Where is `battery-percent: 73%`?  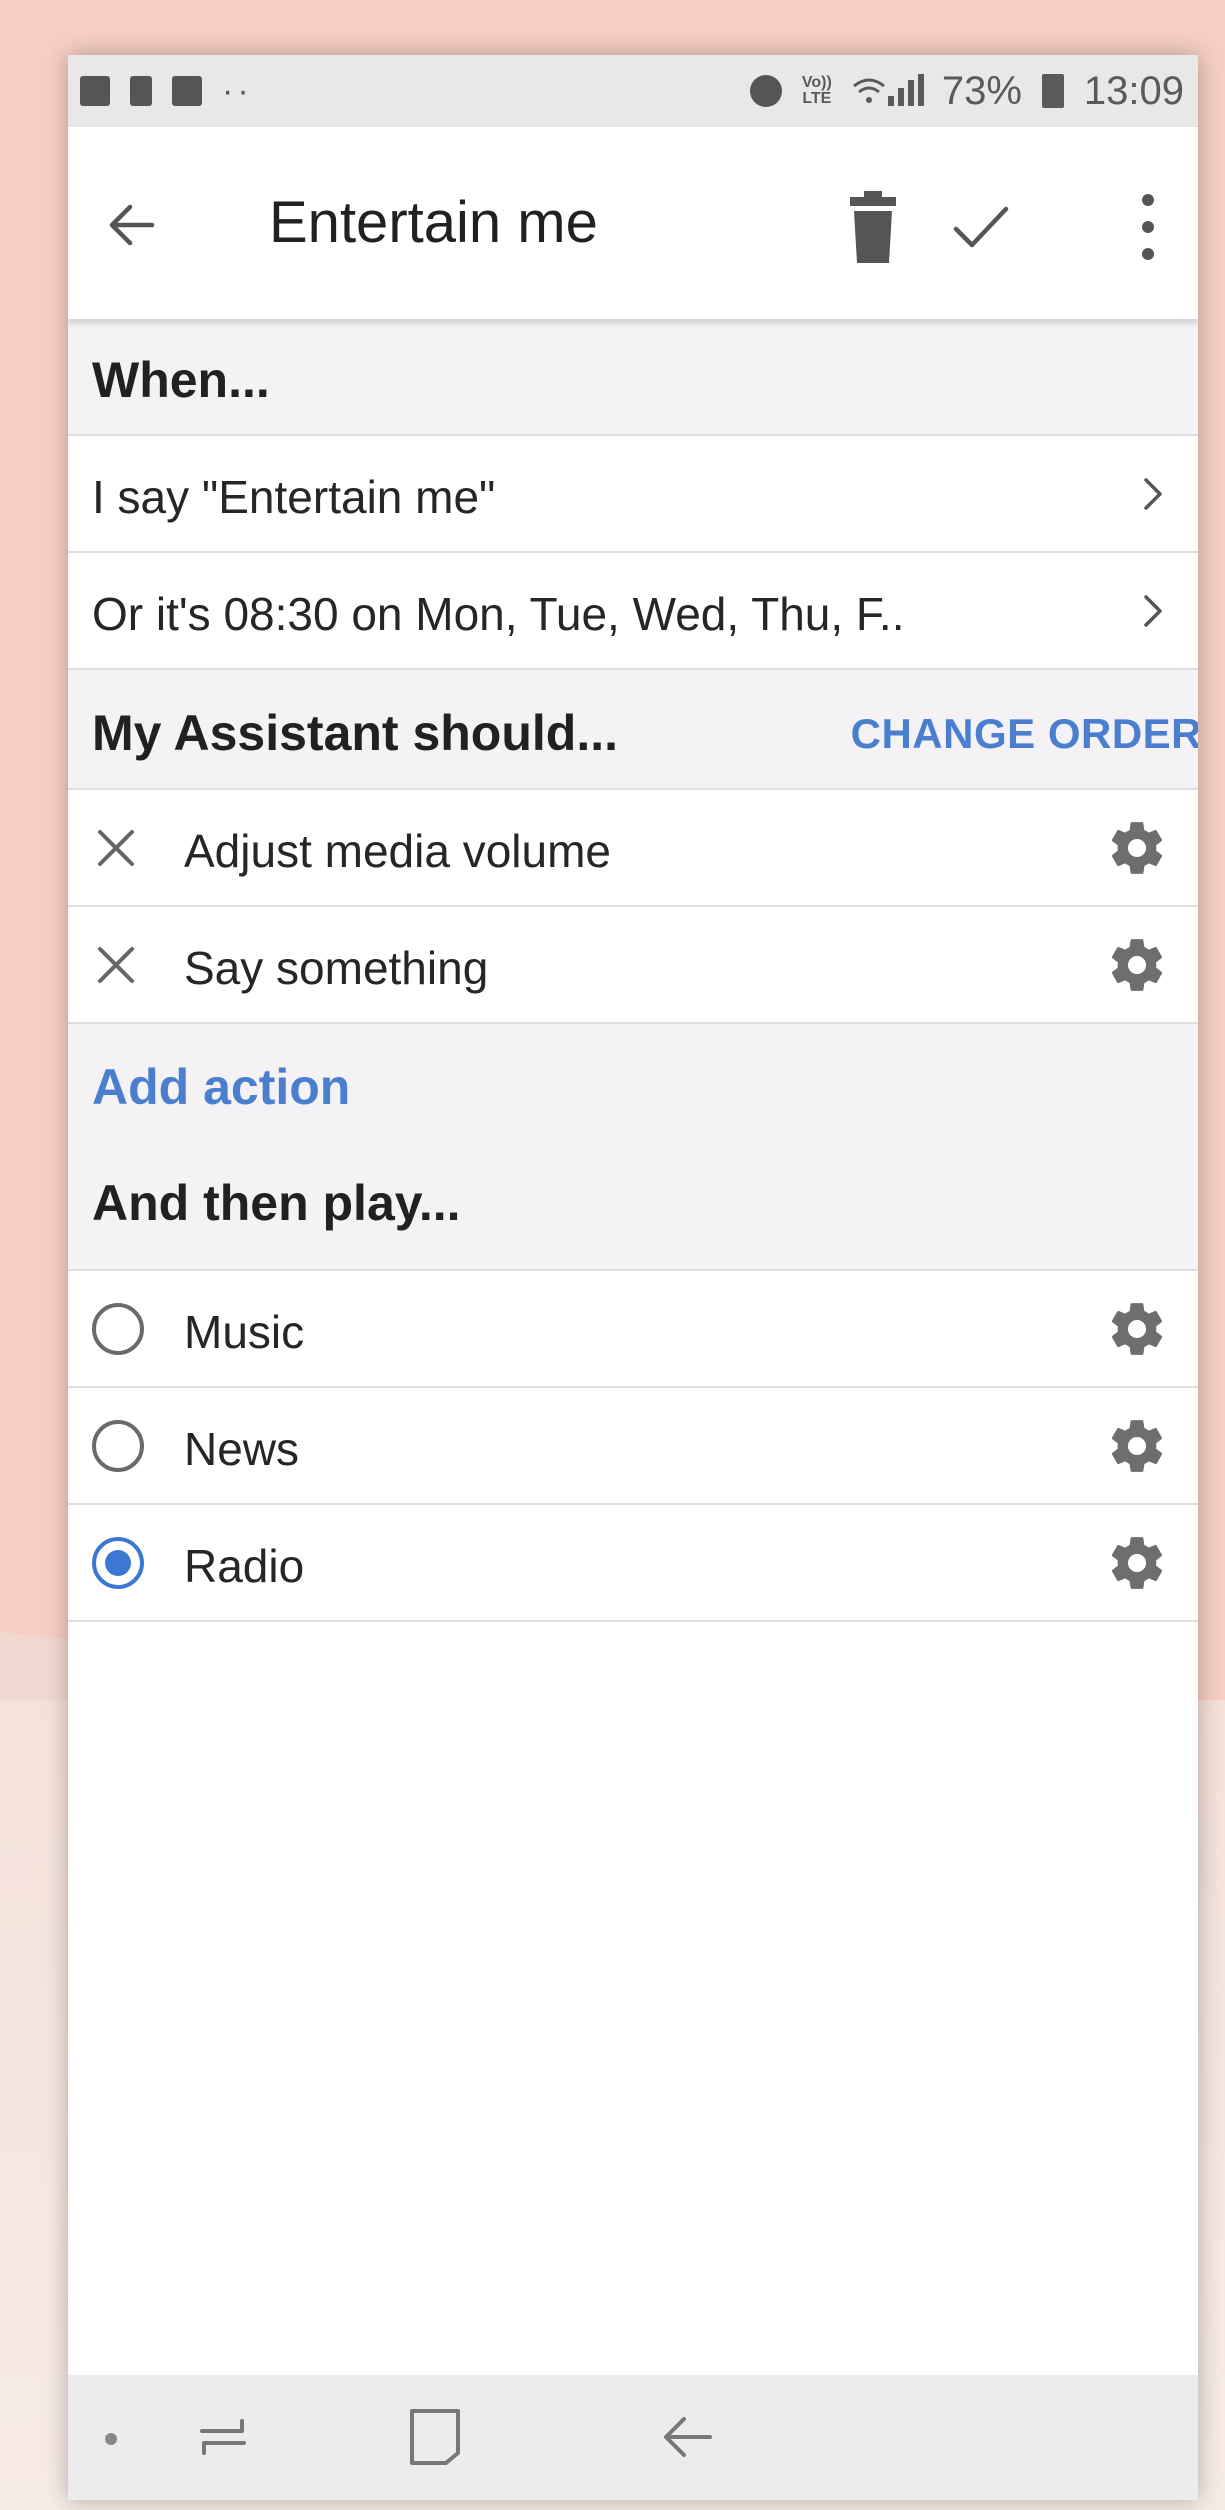 battery-percent: 73% is located at coordinates (981, 90).